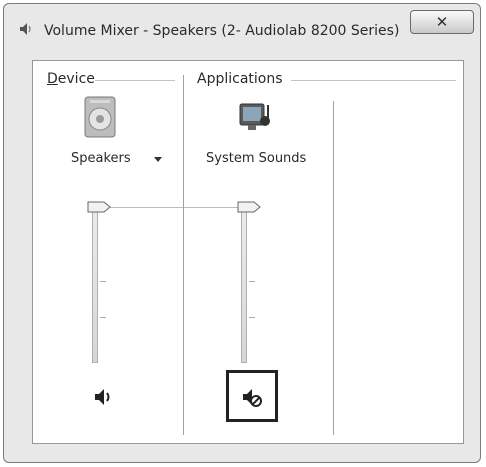  I want to click on device-group-line, so click(135, 80).